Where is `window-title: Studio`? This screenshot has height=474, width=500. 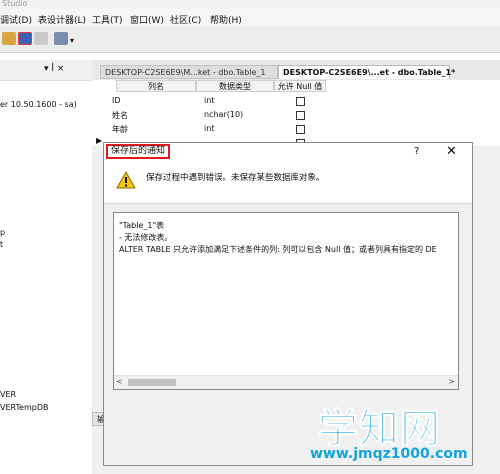 window-title: Studio is located at coordinates (15, 4).